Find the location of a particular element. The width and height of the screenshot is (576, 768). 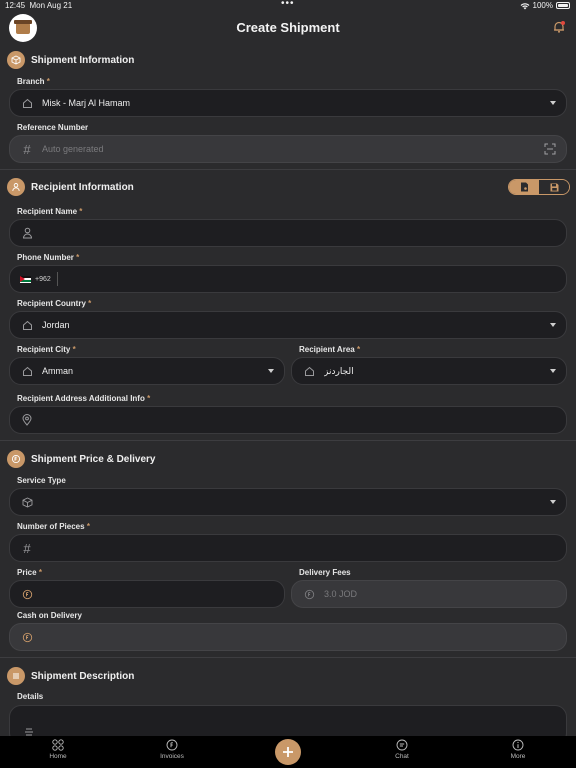

contact-book-icon is located at coordinates (524, 187).